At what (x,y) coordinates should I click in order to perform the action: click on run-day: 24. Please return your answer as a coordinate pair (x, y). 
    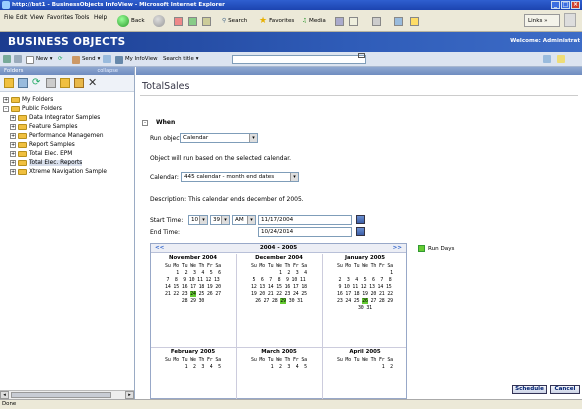
    Looking at the image, I should click on (193, 294).